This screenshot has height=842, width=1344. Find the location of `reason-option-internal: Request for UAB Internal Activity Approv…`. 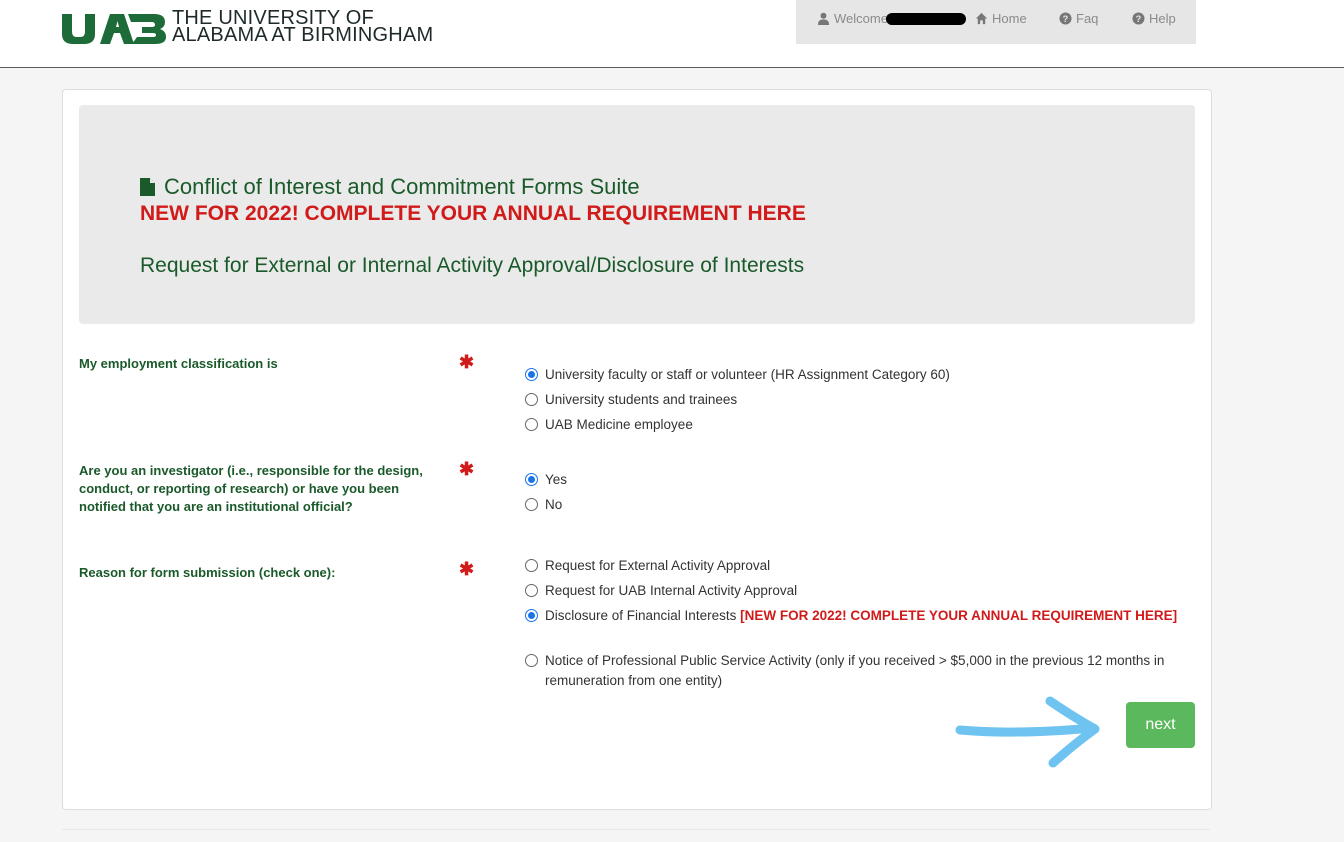

reason-option-internal: Request for UAB Internal Activity Approv… is located at coordinates (860, 591).